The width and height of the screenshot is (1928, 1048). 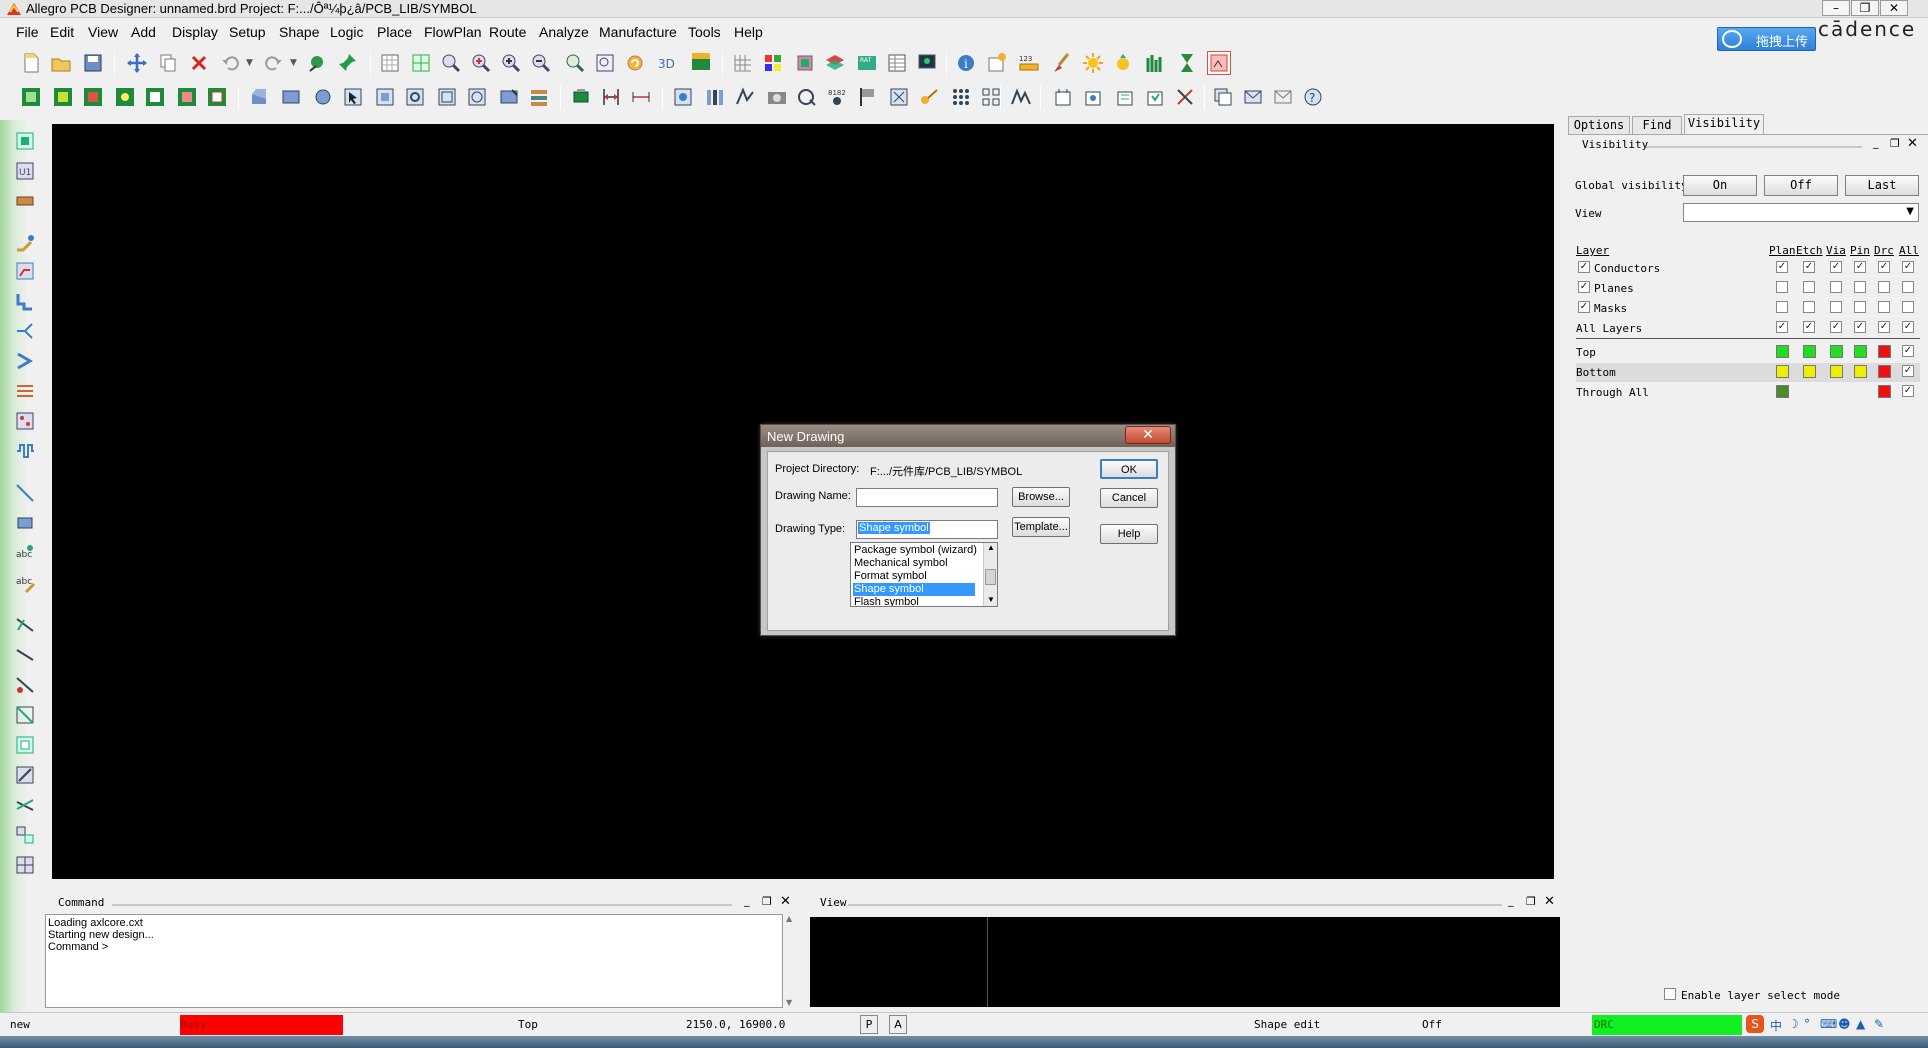 What do you see at coordinates (25, 625) in the screenshot?
I see `shape-add-icon` at bounding box center [25, 625].